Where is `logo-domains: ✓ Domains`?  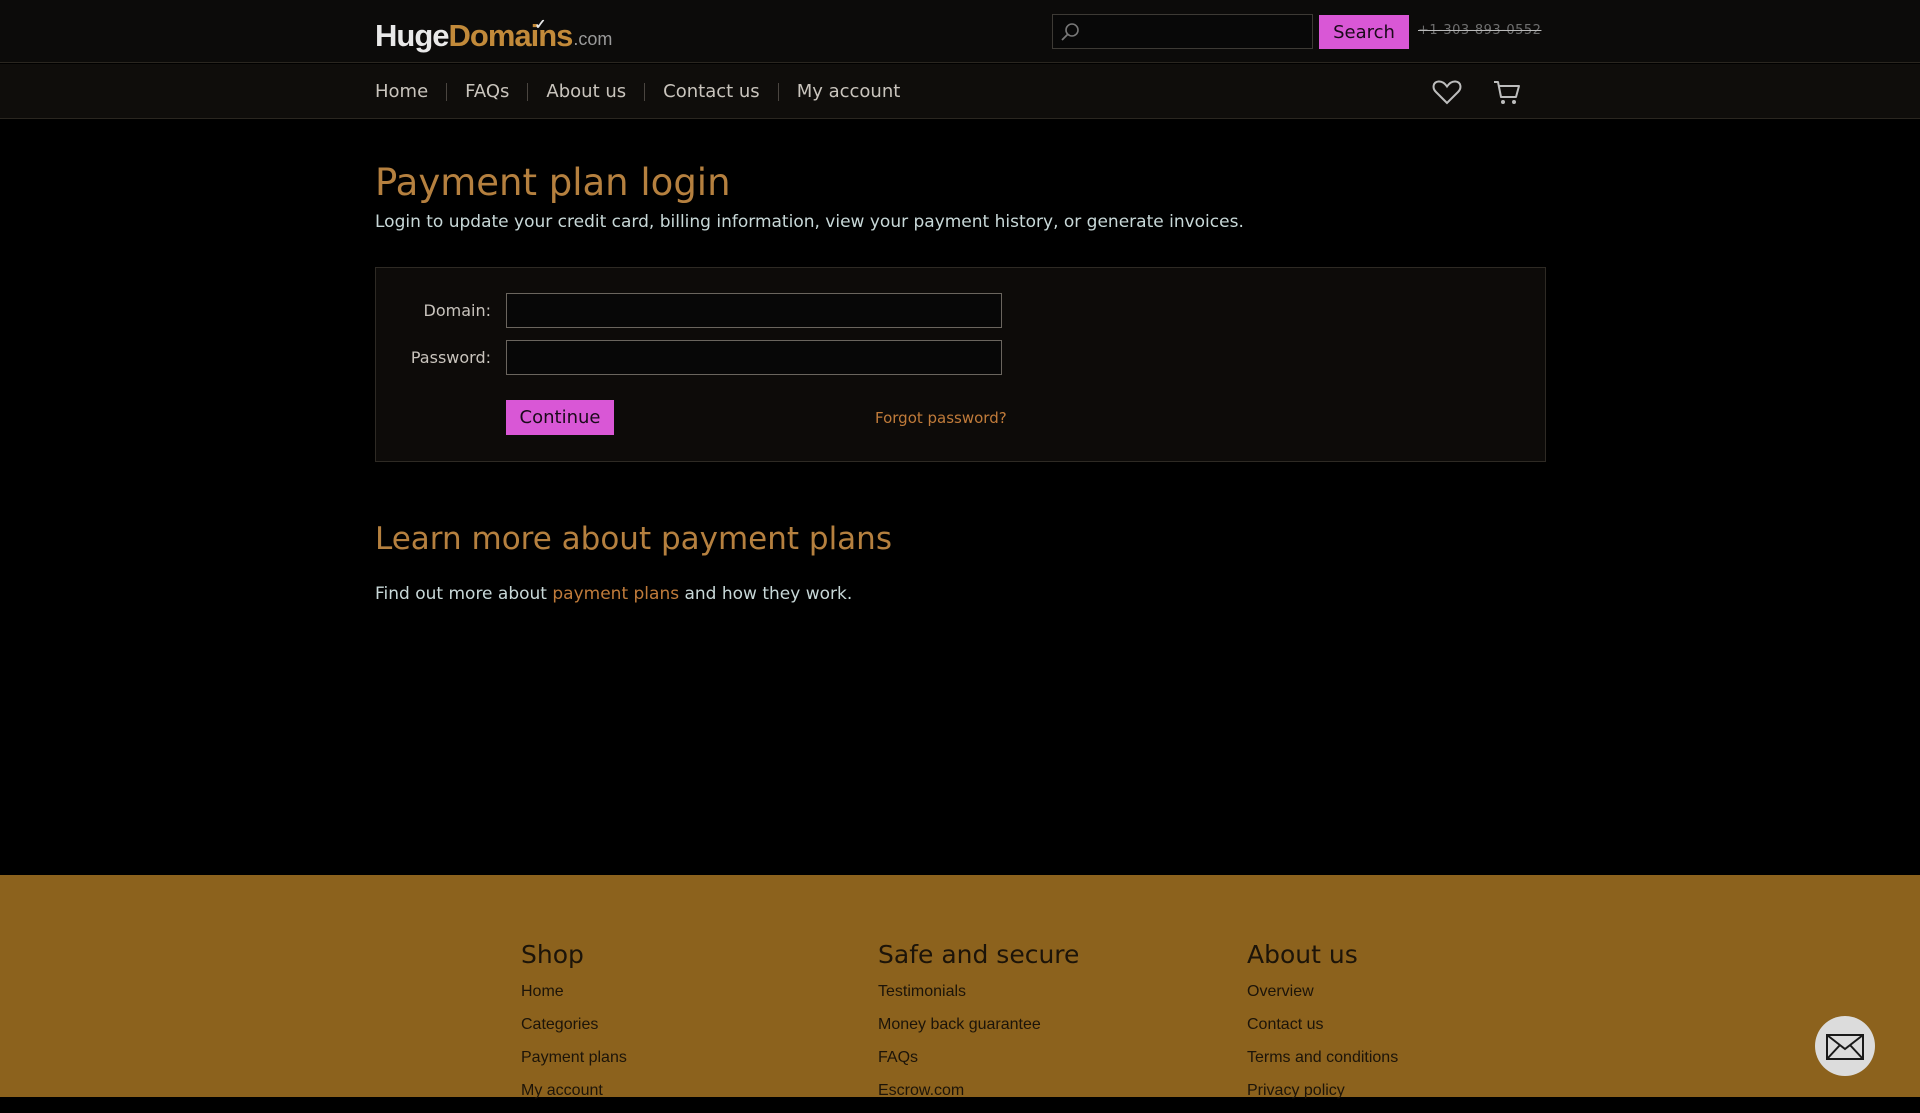 logo-domains: ✓ Domains is located at coordinates (511, 34).